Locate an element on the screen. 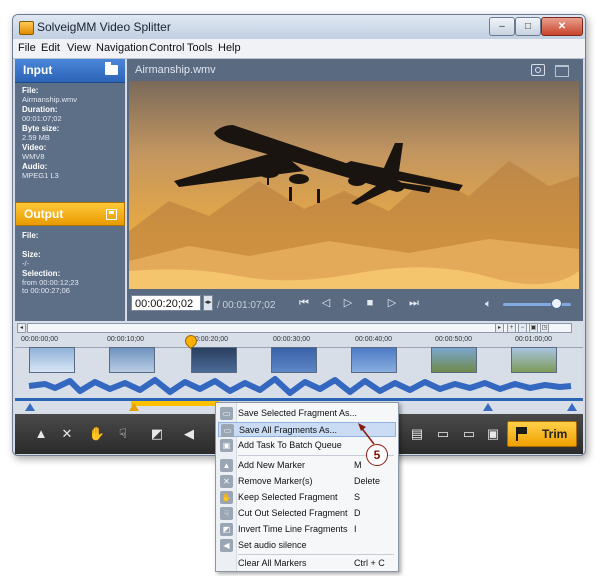  title-bar: SolveigMM Video Splitter – □ ✕ is located at coordinates (299, 27).